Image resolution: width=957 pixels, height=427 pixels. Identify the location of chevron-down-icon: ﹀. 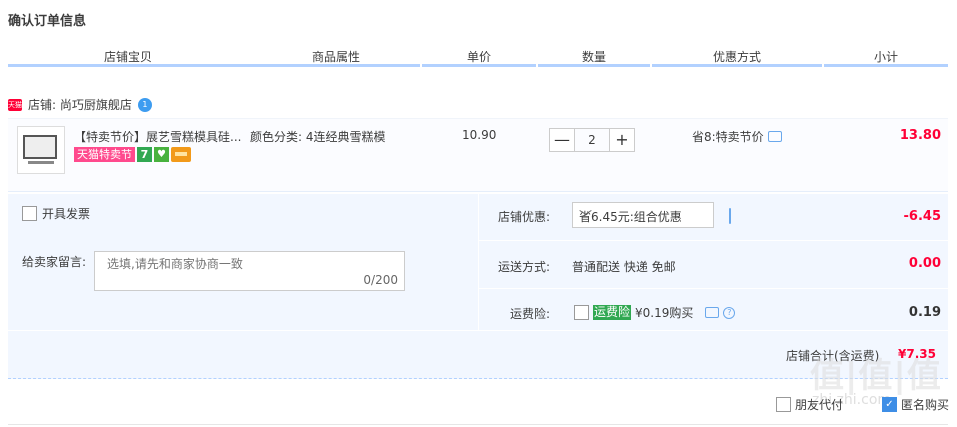
(586, 217).